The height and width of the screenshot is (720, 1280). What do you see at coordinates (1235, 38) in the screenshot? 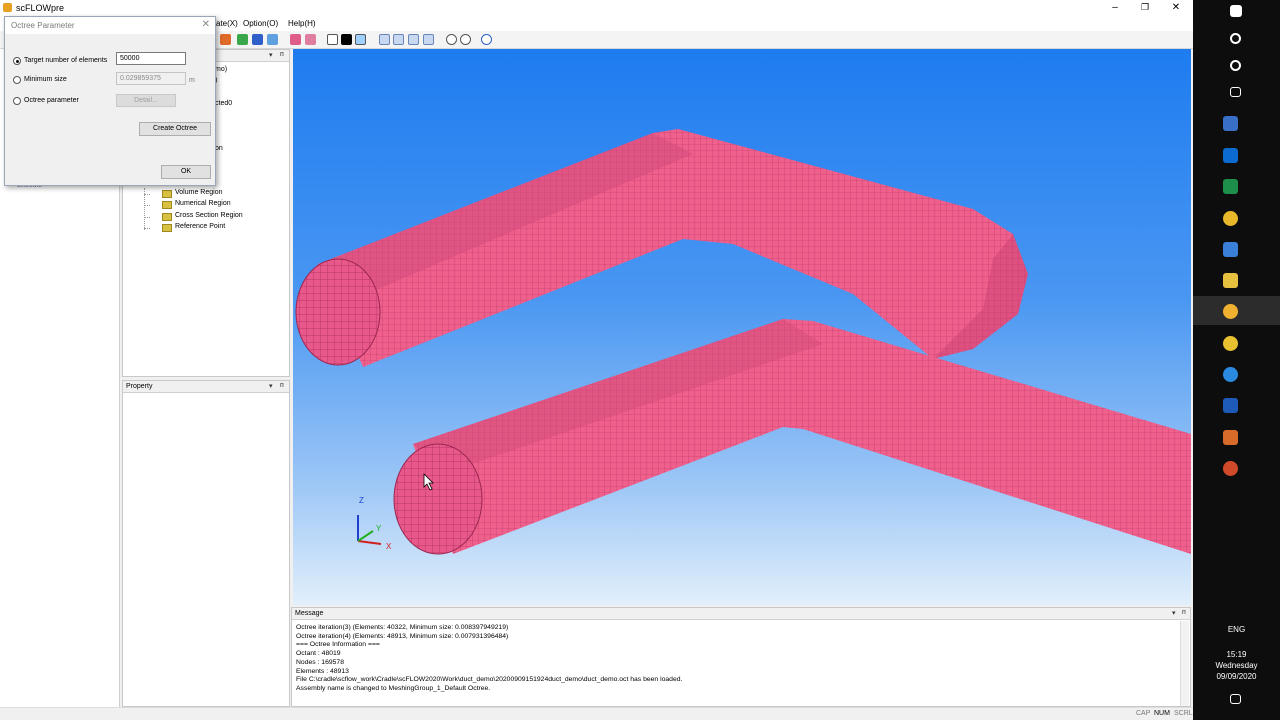
I see `search-icon` at bounding box center [1235, 38].